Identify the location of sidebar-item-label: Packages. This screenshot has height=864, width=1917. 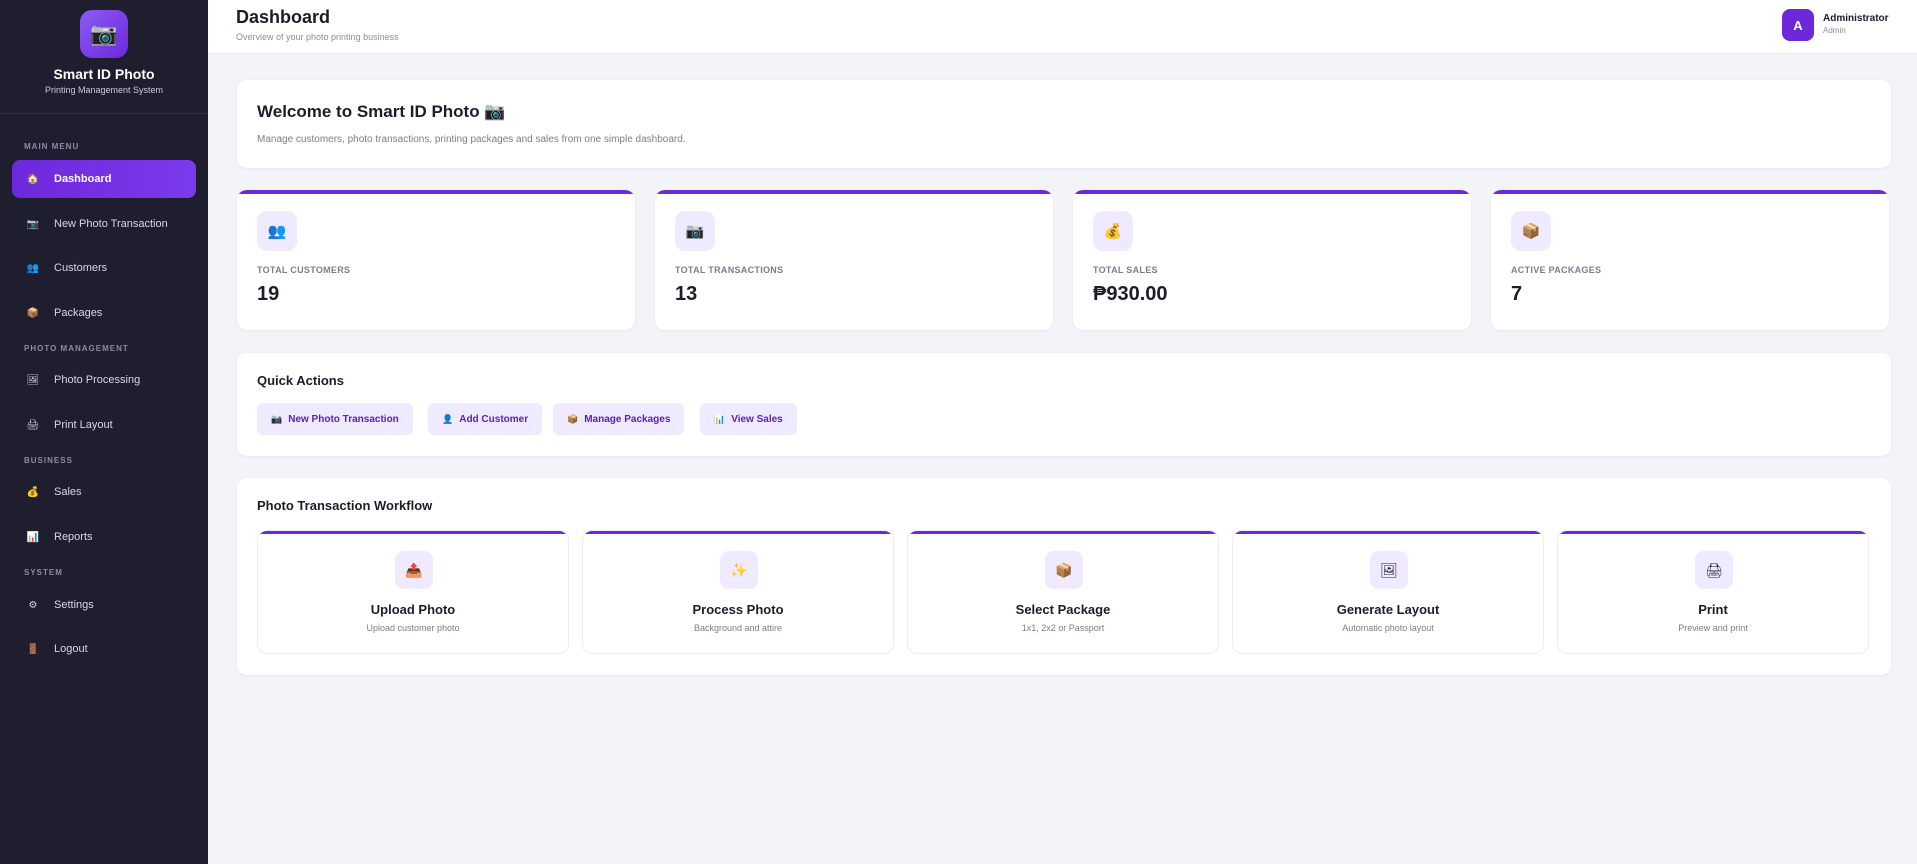
(78, 313).